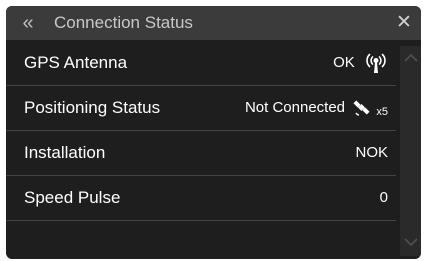 The width and height of the screenshot is (427, 261). I want to click on close-button: ✕, so click(404, 23).